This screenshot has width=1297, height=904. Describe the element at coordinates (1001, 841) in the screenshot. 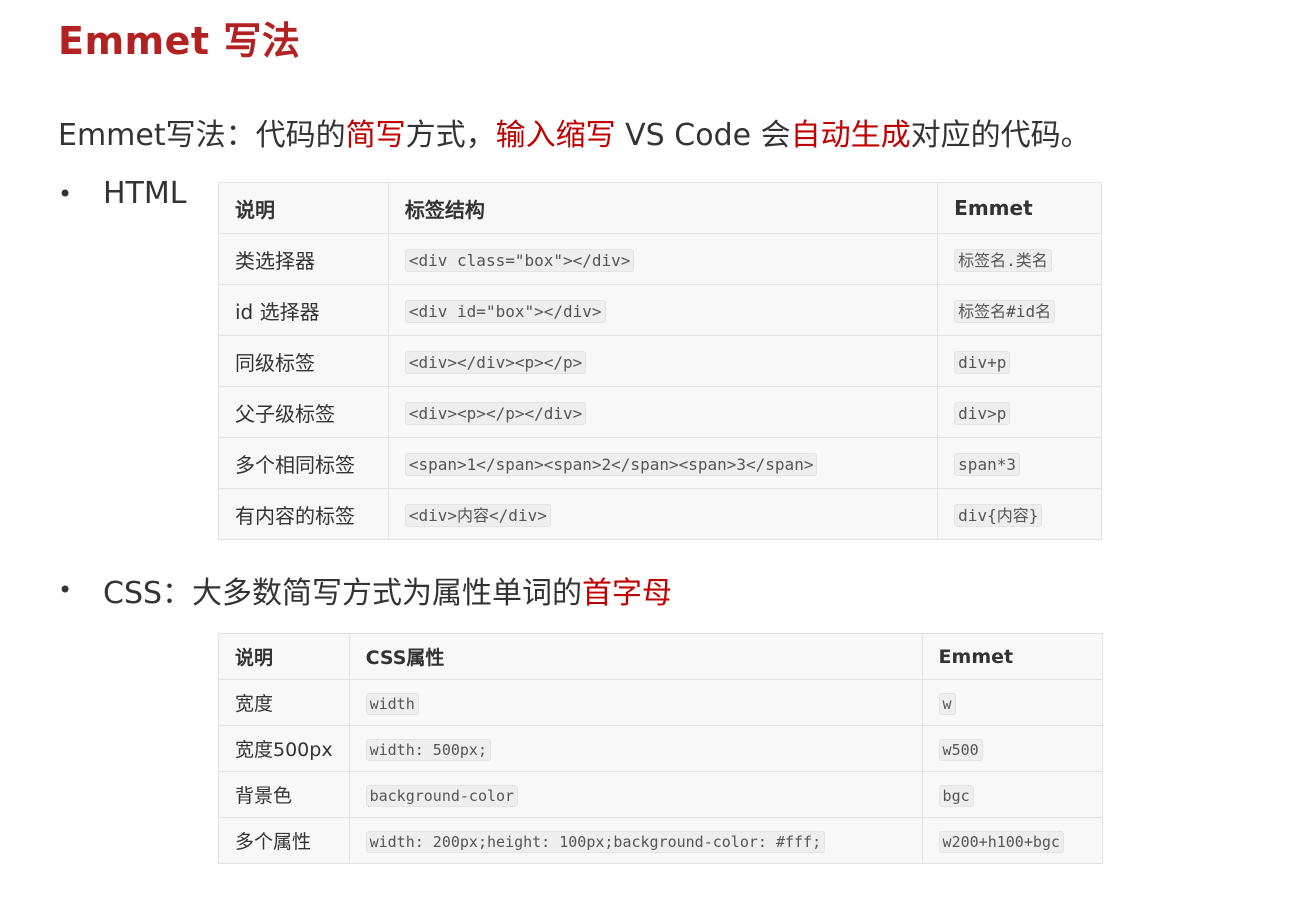

I see `emmet-code: w200+h100+bgc` at that location.